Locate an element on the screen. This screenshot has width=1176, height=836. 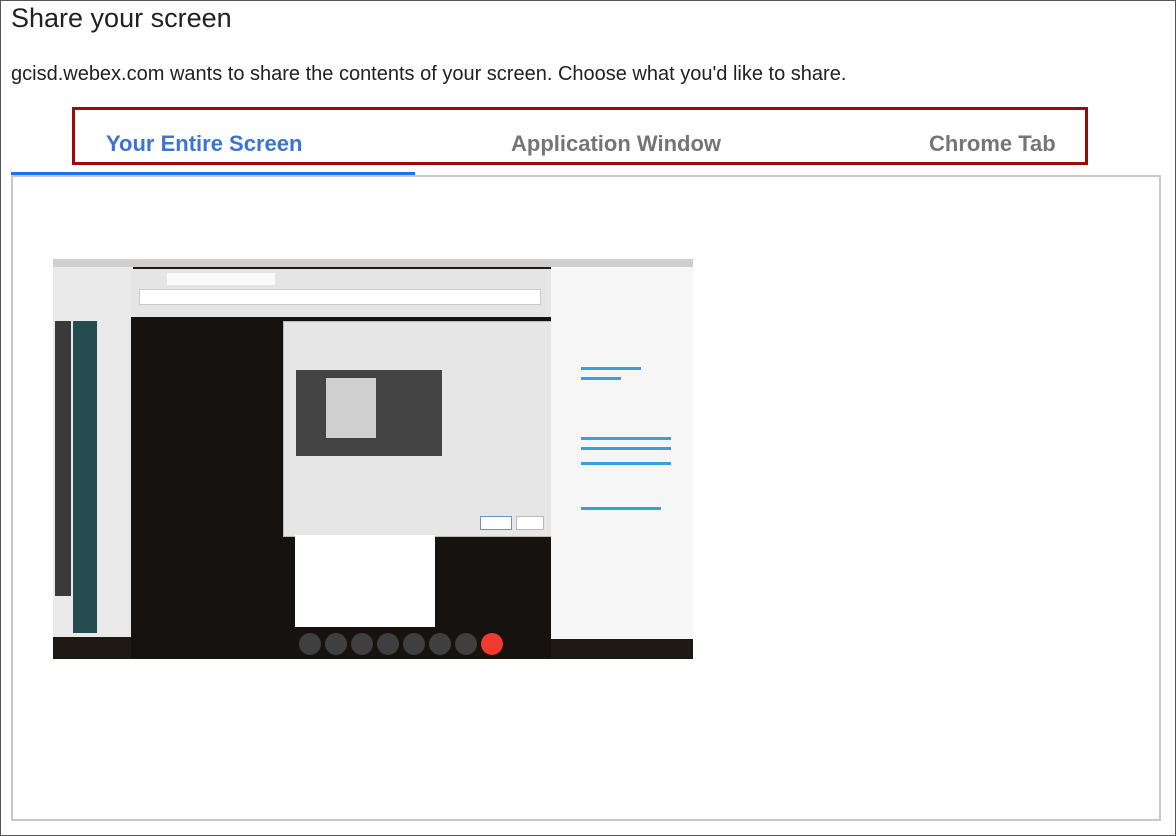
tab-entire-screen: Your Entire Screen is located at coordinates (204, 144).